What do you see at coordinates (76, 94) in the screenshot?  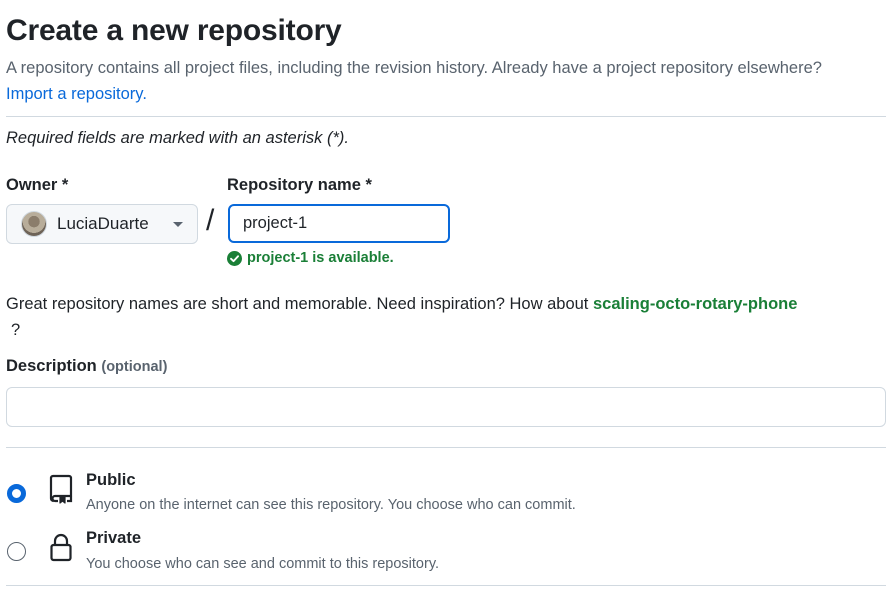 I see `import-repository-link: Import a repository.` at bounding box center [76, 94].